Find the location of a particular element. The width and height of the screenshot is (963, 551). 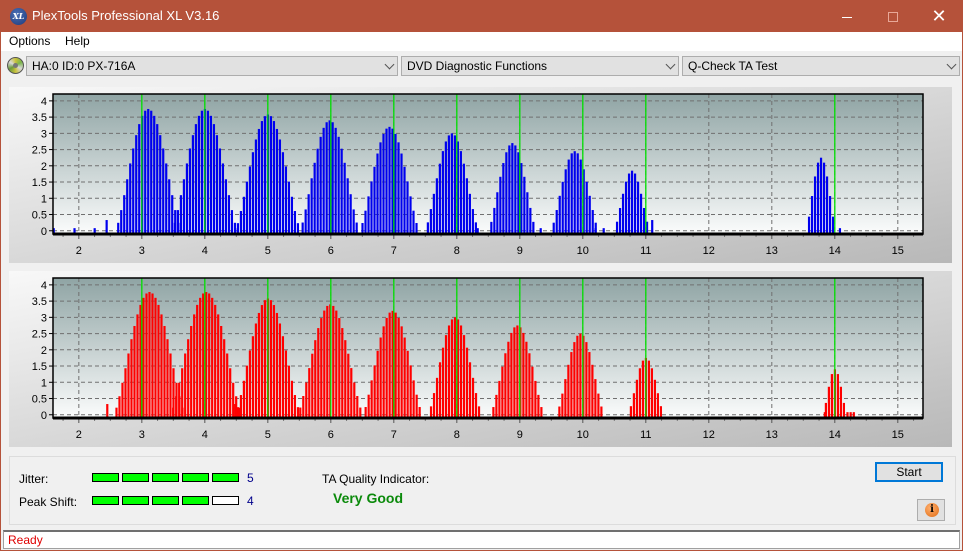

drive-select: HA:0 ID:0 PX-716A is located at coordinates (212, 66).